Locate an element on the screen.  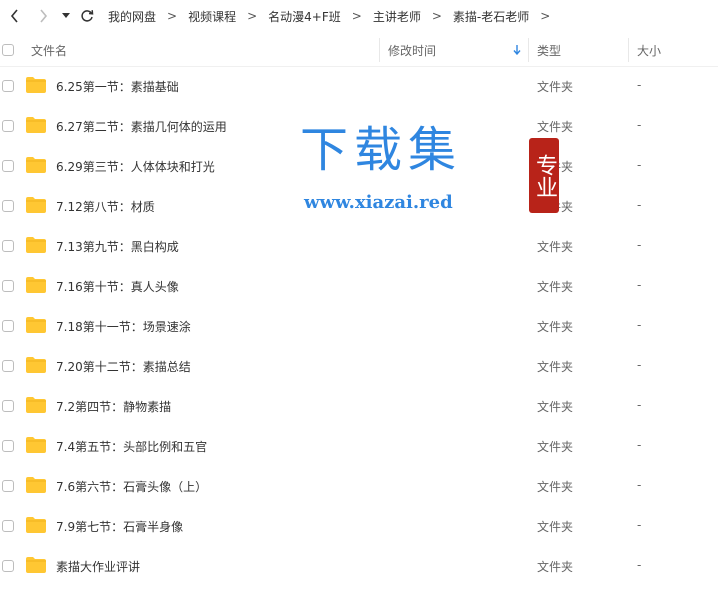
back-button is located at coordinates (15, 16).